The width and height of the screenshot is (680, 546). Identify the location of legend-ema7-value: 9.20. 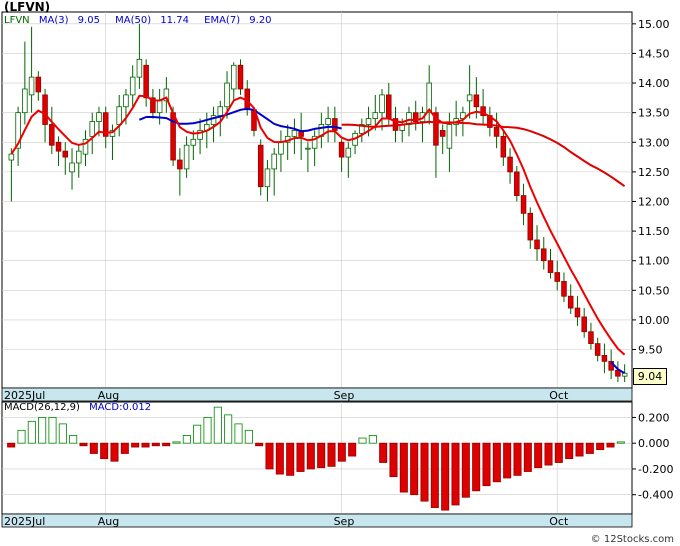
(260, 20).